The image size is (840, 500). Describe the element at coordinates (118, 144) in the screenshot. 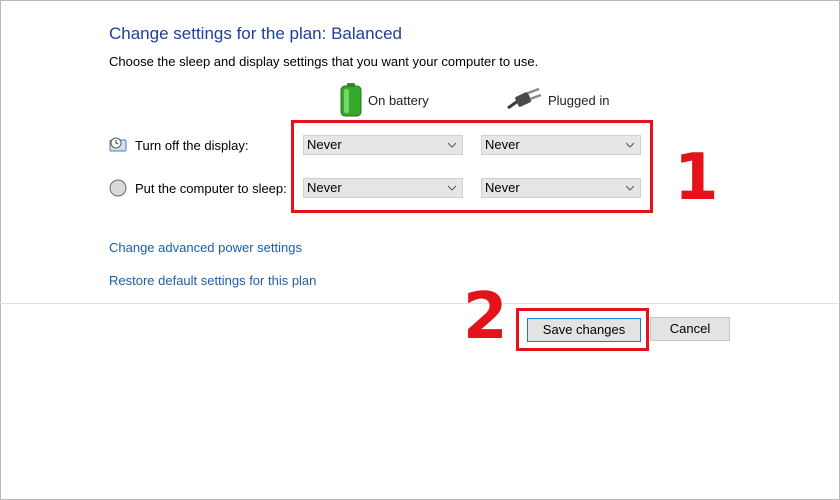

I see `display-timer-icon` at that location.